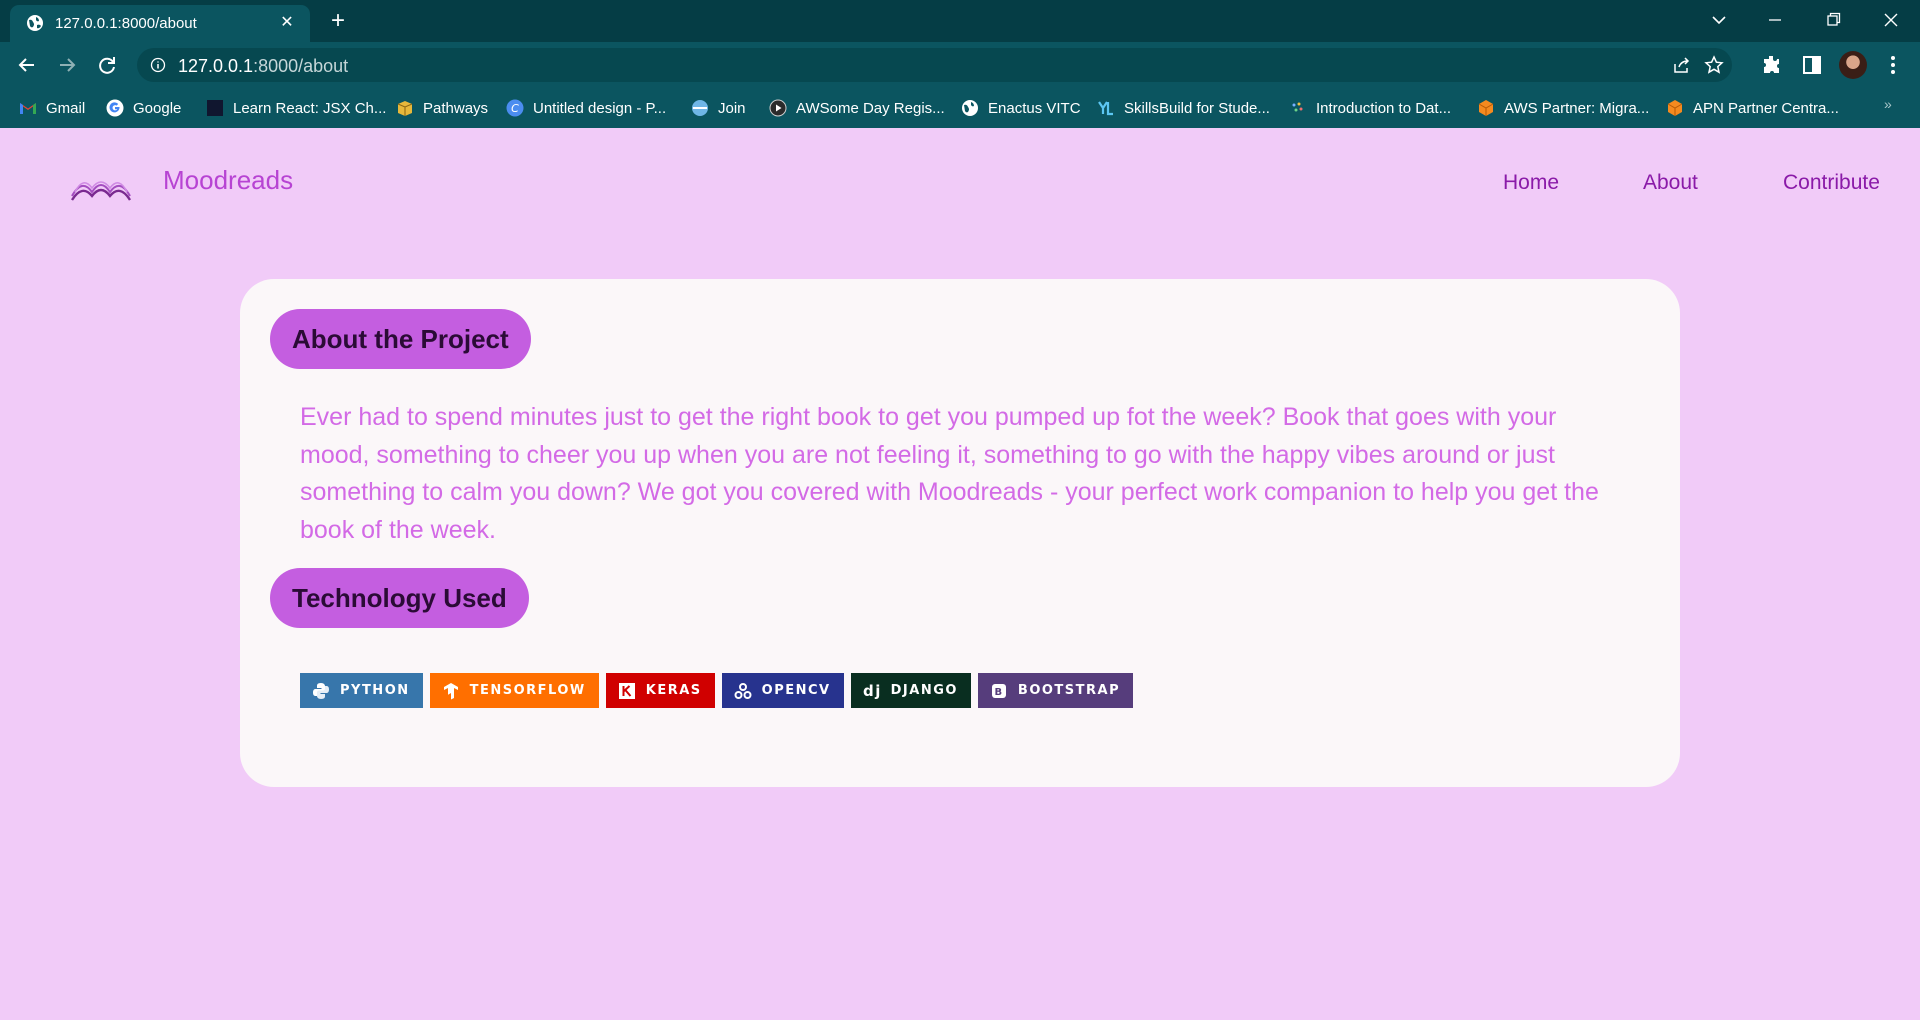 The image size is (1920, 1020). I want to click on python-icon, so click(321, 690).